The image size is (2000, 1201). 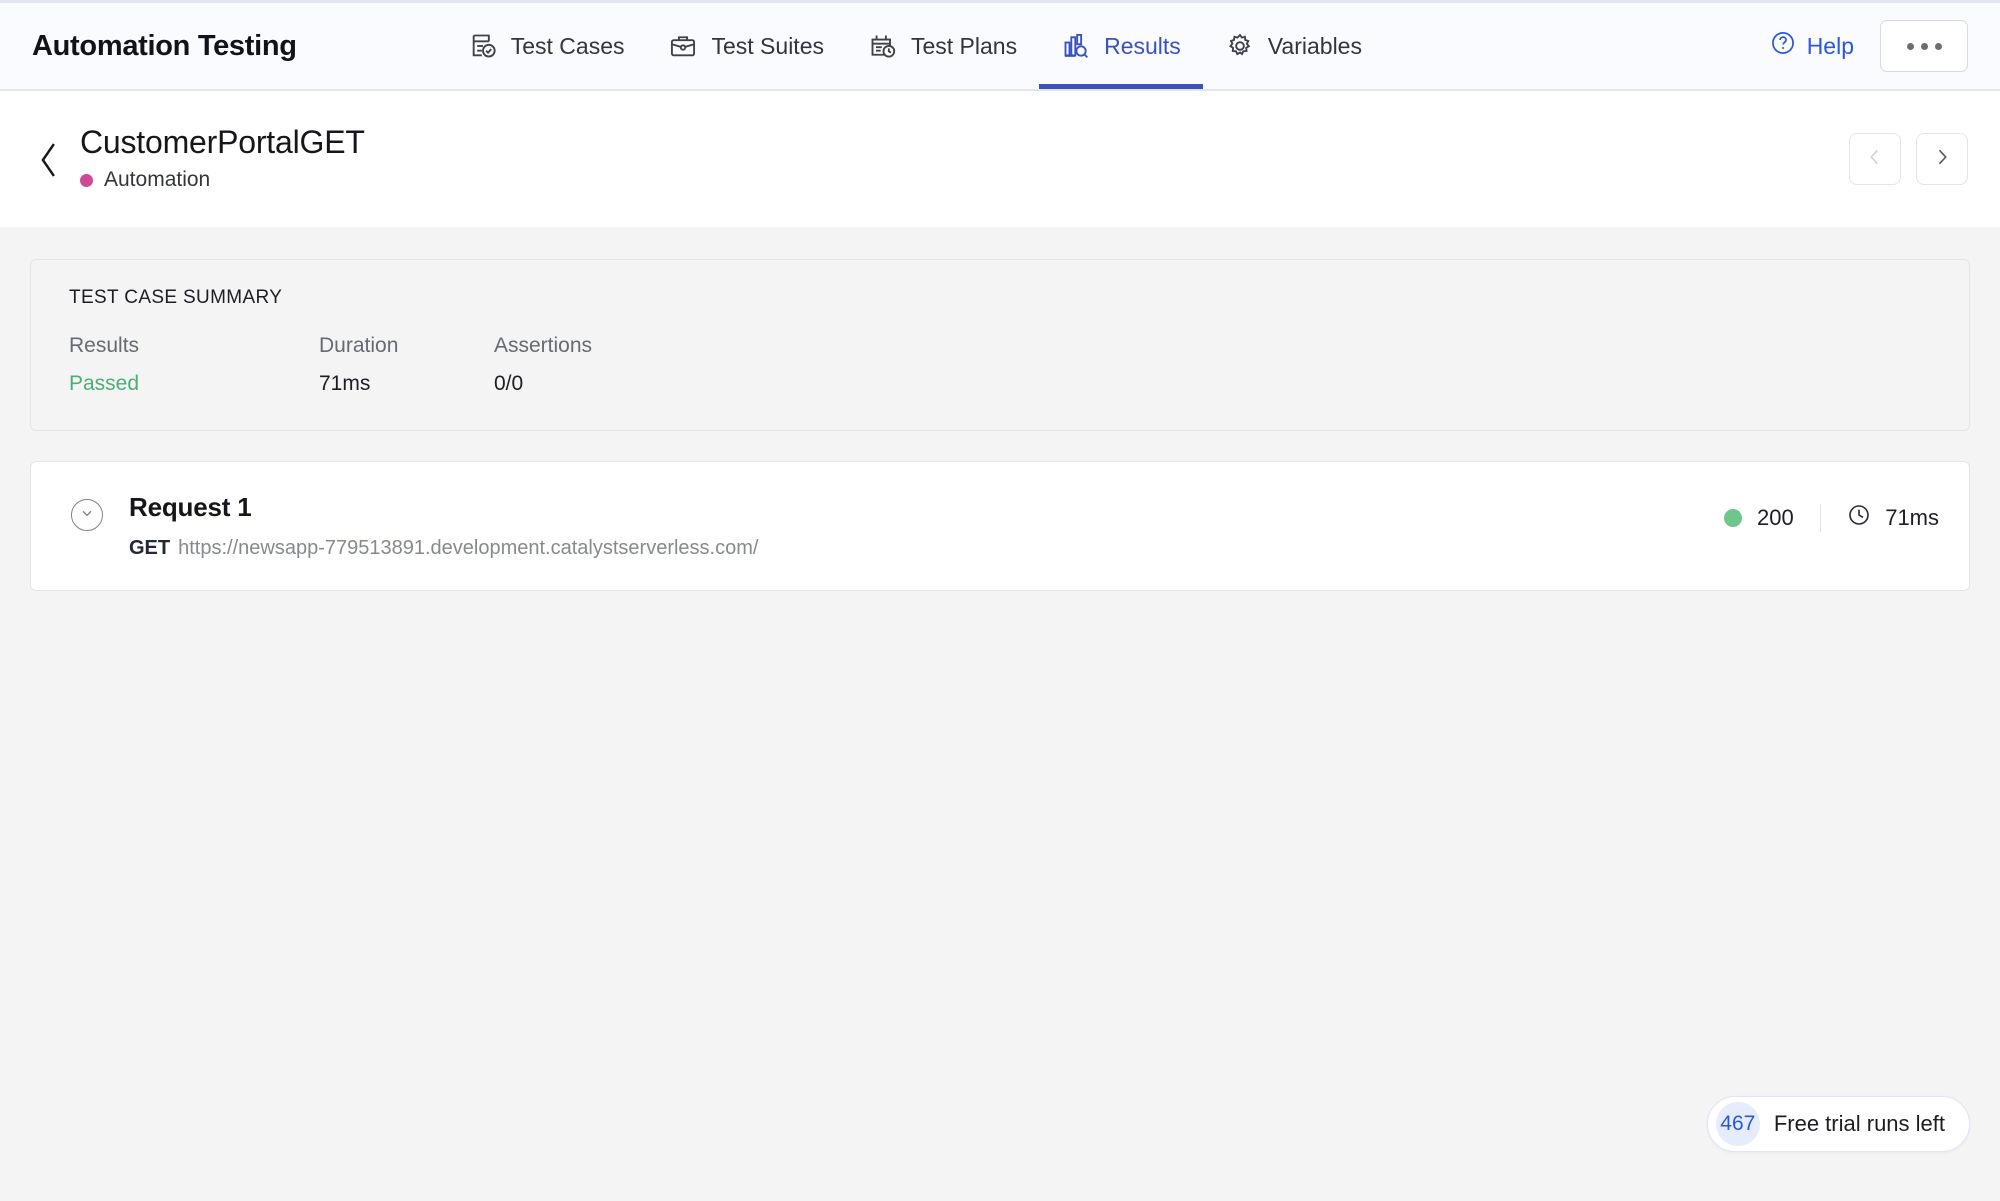 I want to click on page-subtitle: Automation, so click(x=222, y=180).